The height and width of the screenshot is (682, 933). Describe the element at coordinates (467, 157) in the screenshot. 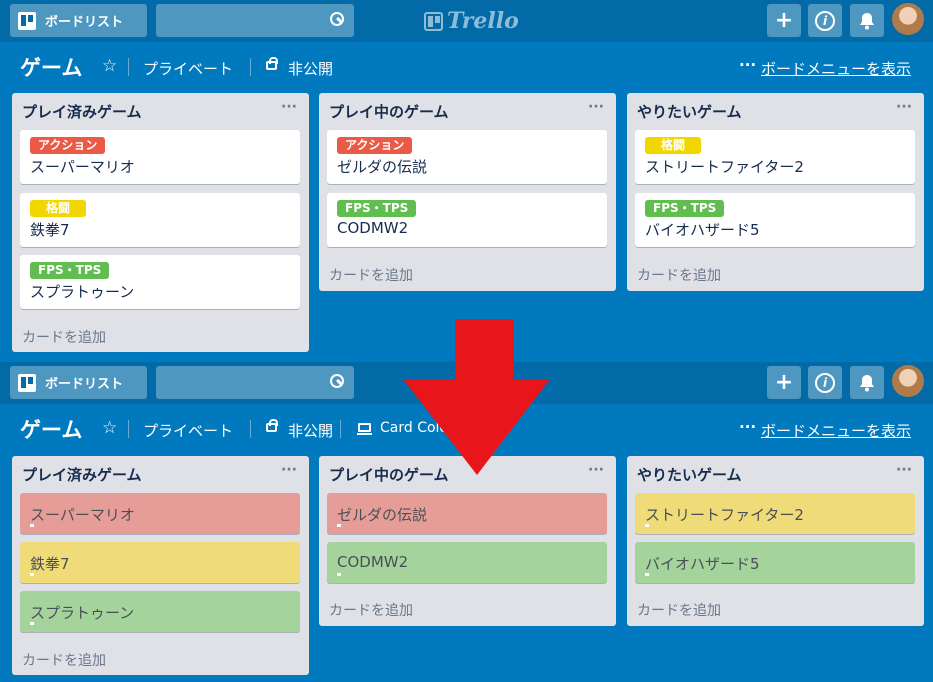

I see `card: アクション ゼルダの伝説` at that location.